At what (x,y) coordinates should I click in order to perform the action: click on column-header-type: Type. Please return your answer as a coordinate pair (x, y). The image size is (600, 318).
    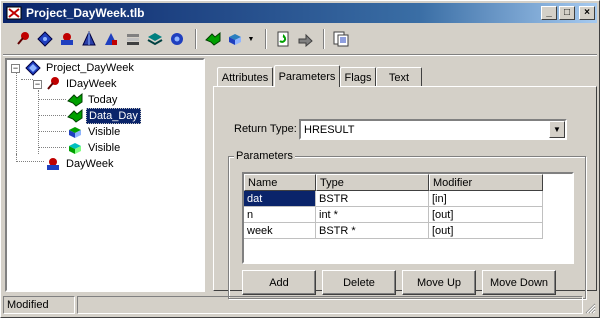
    Looking at the image, I should click on (372, 182).